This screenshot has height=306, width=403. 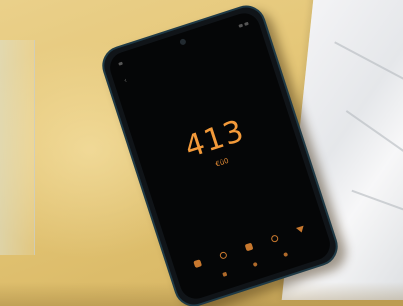 What do you see at coordinates (17, 147) in the screenshot?
I see `glass-edge` at bounding box center [17, 147].